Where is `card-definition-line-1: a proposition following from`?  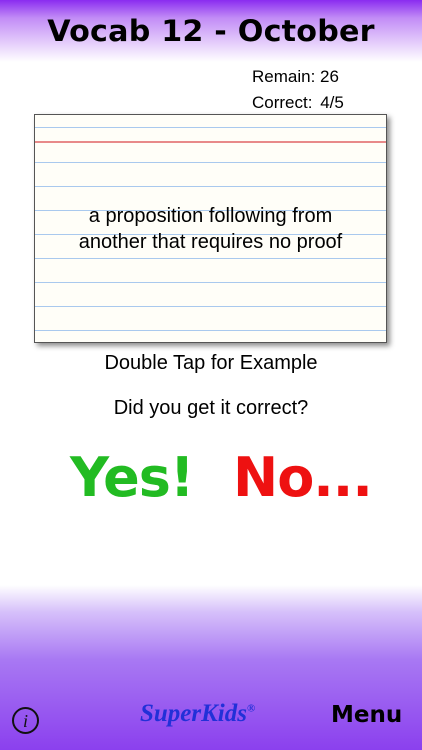
card-definition-line-1: a proposition following from is located at coordinates (210, 216).